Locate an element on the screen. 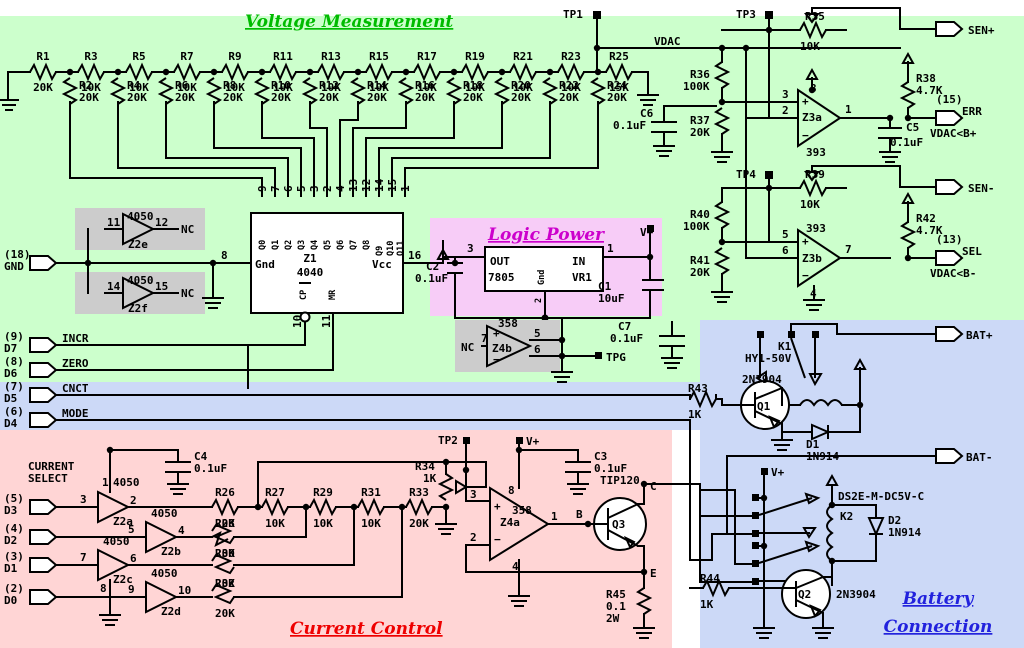  connector-label: BAT- is located at coordinates (979, 457).